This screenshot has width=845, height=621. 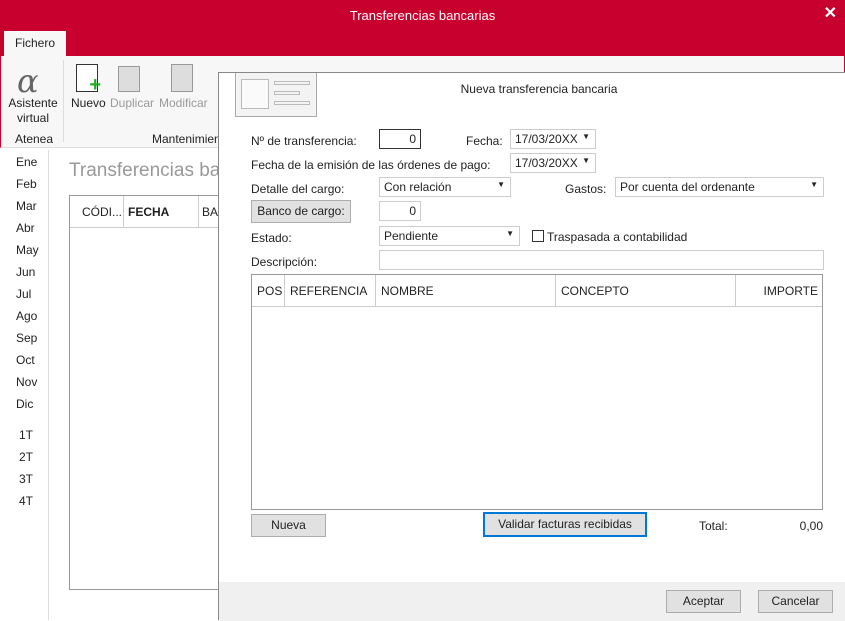 What do you see at coordinates (418, 187) in the screenshot?
I see `detalle-value: Con relación` at bounding box center [418, 187].